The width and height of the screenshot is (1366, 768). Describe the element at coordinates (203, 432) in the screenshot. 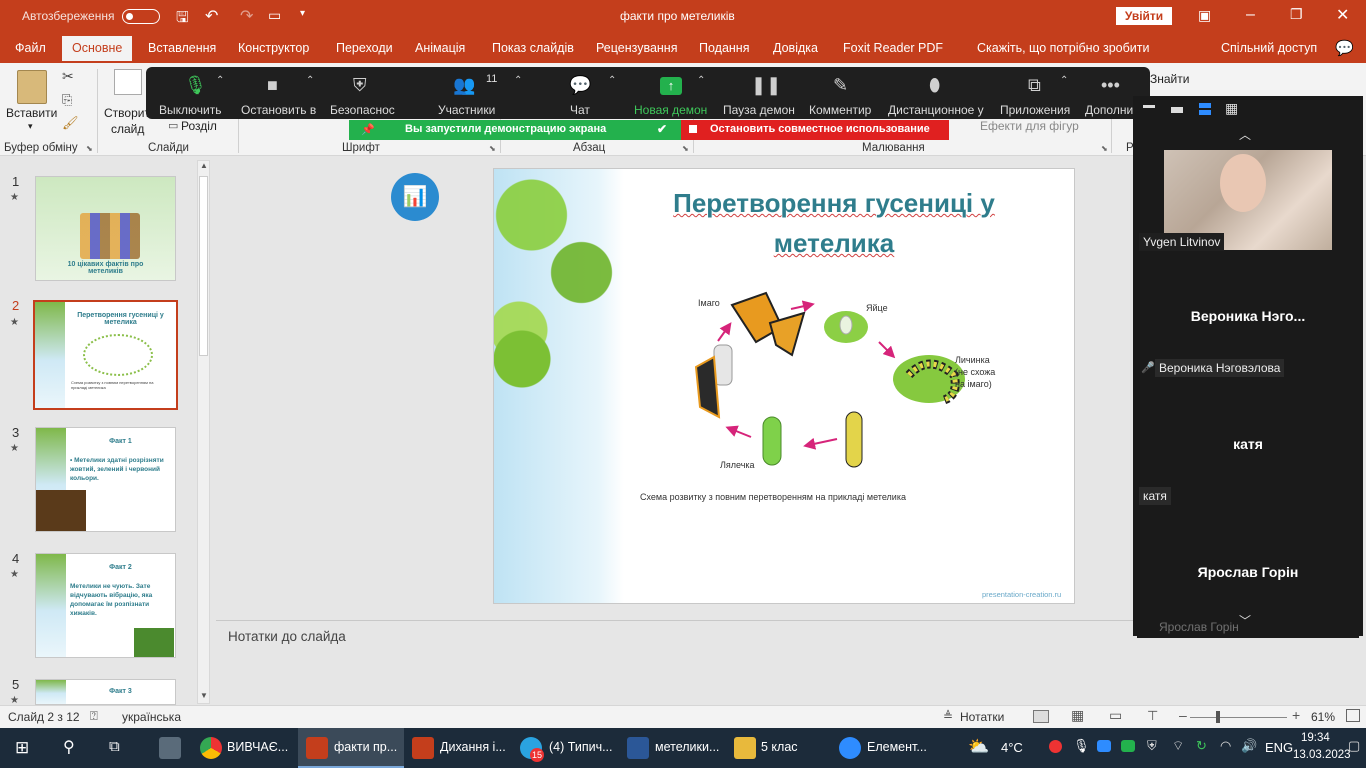

I see `thumbnails-scrollbar: ▲ ▼` at that location.